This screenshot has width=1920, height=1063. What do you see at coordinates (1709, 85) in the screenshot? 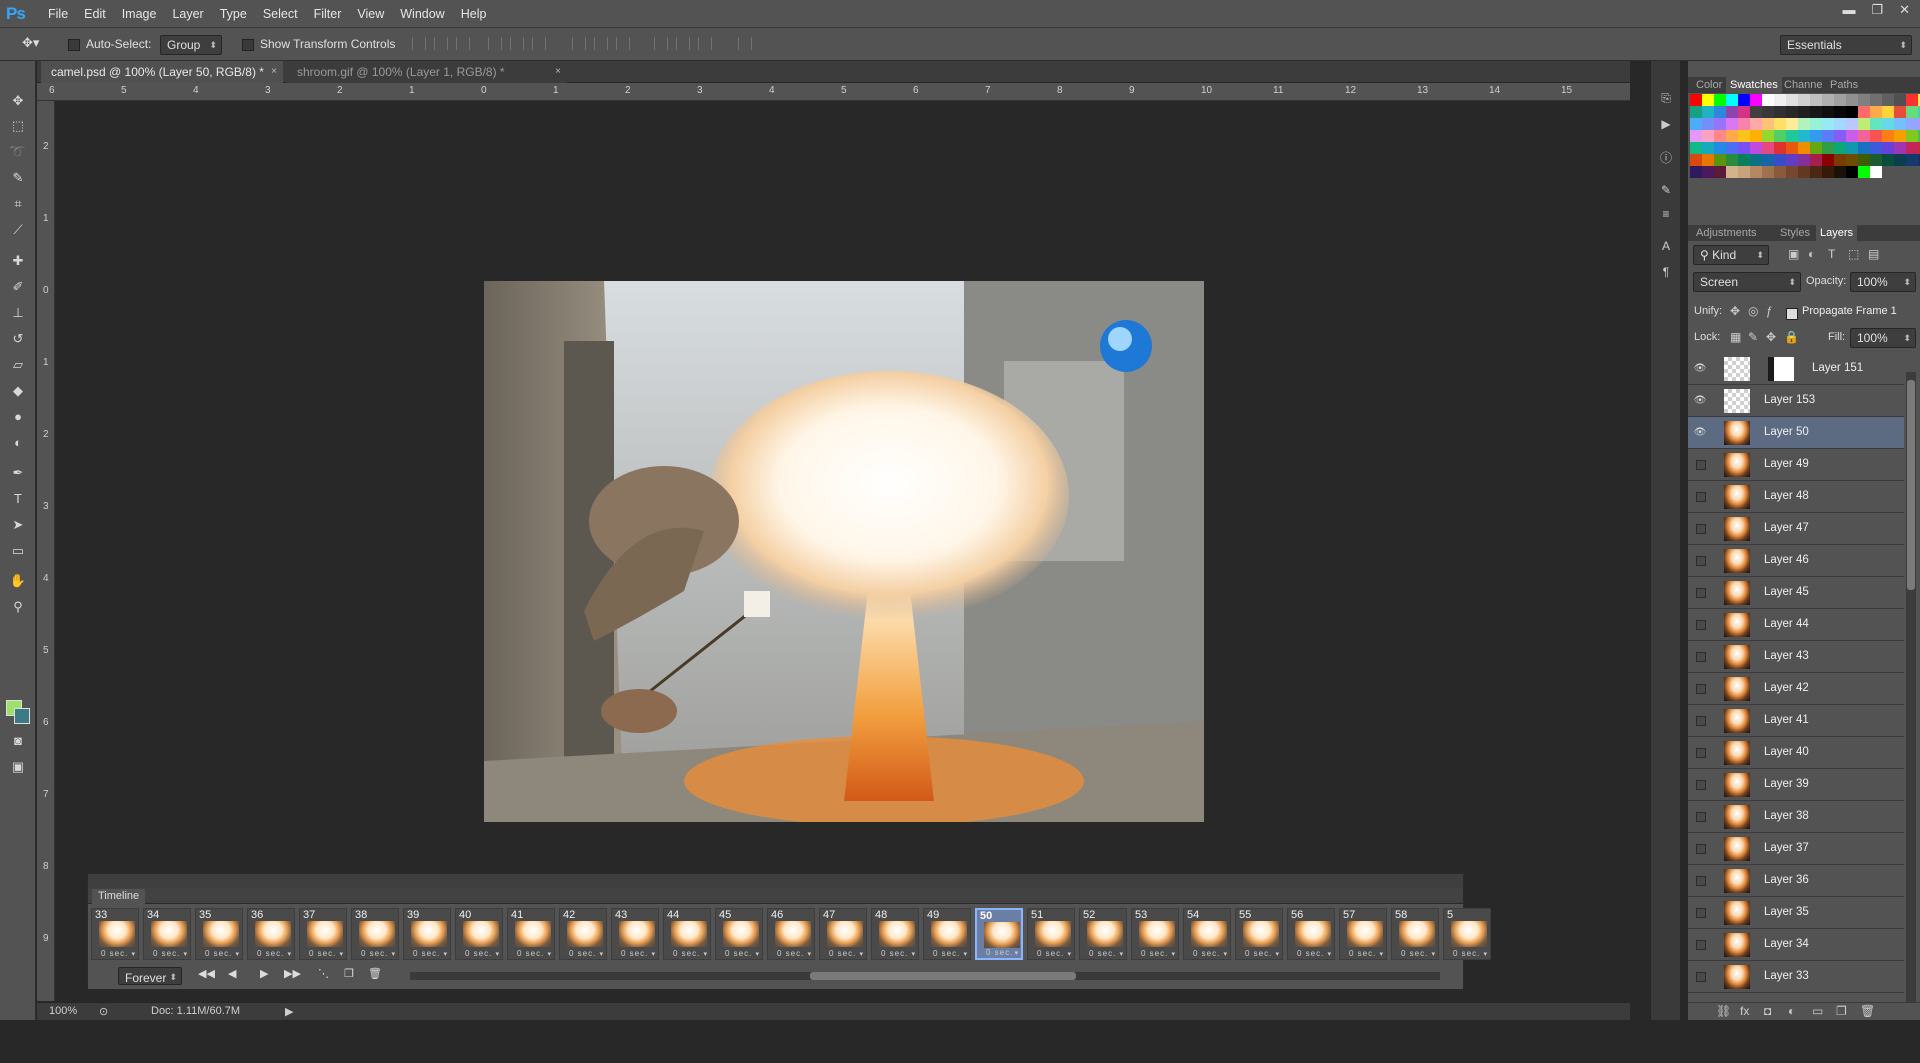
I see `panel-tab-color: Color` at bounding box center [1709, 85].